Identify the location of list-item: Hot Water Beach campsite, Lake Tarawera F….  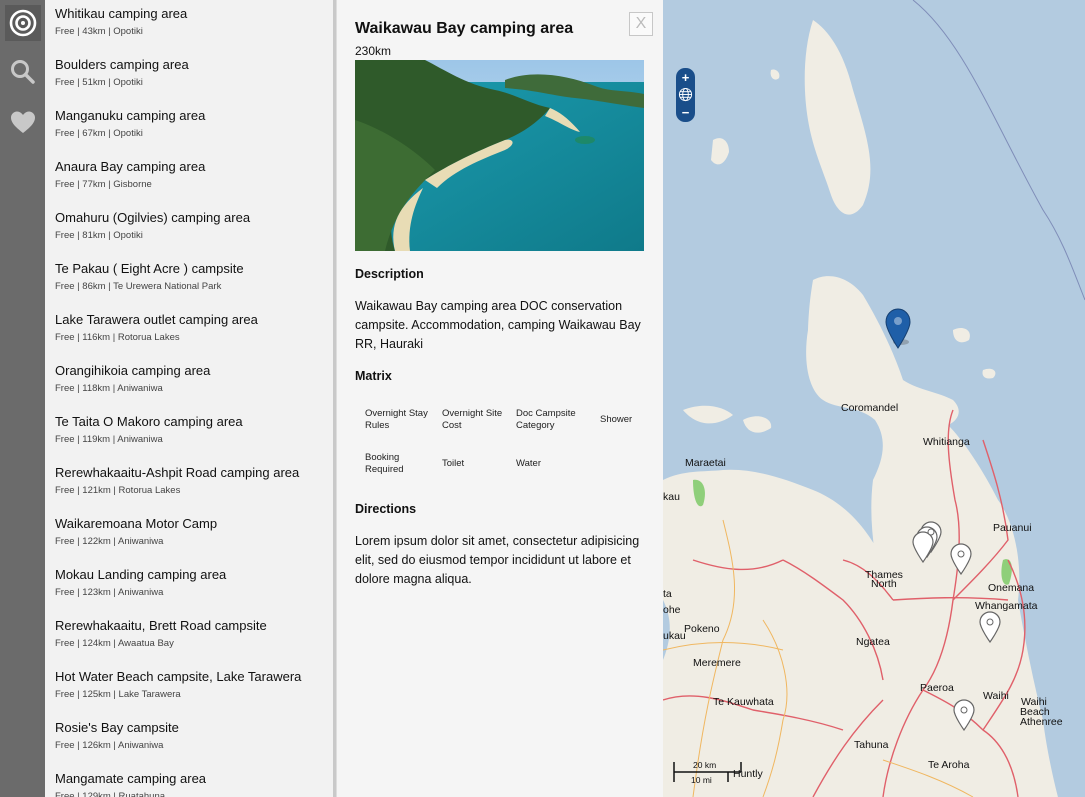
(189, 688).